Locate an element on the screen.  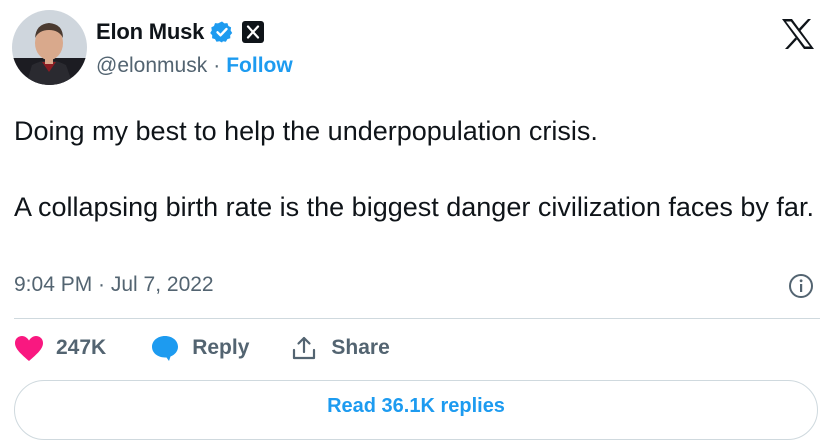
verified-badge-icon is located at coordinates (222, 32).